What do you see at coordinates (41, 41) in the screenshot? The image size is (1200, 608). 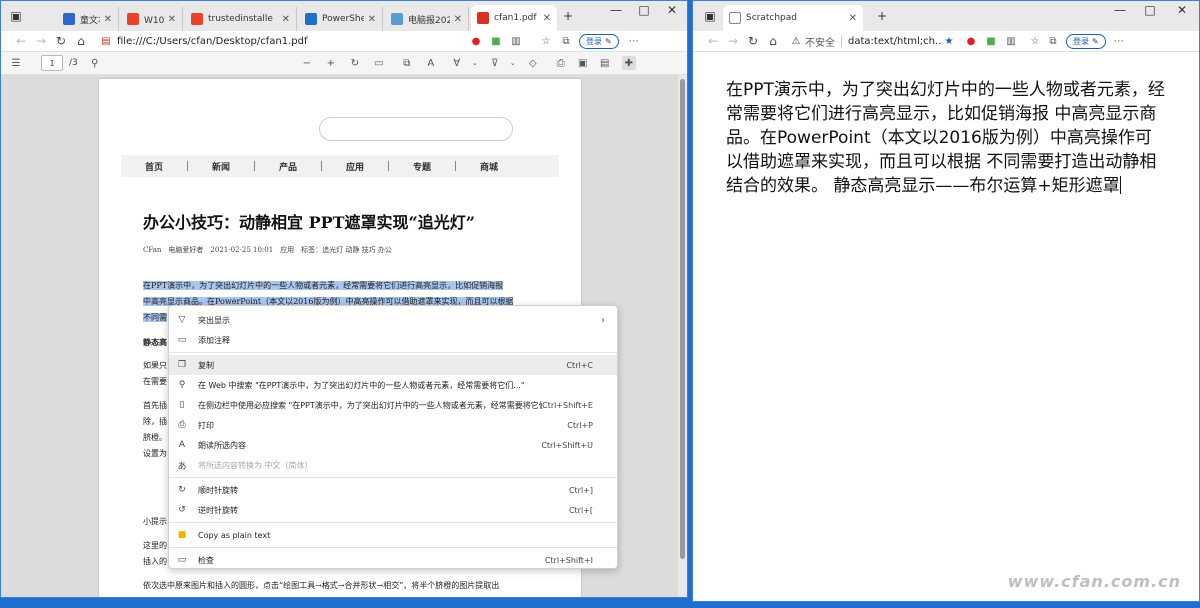 I see `forward-icon: →` at bounding box center [41, 41].